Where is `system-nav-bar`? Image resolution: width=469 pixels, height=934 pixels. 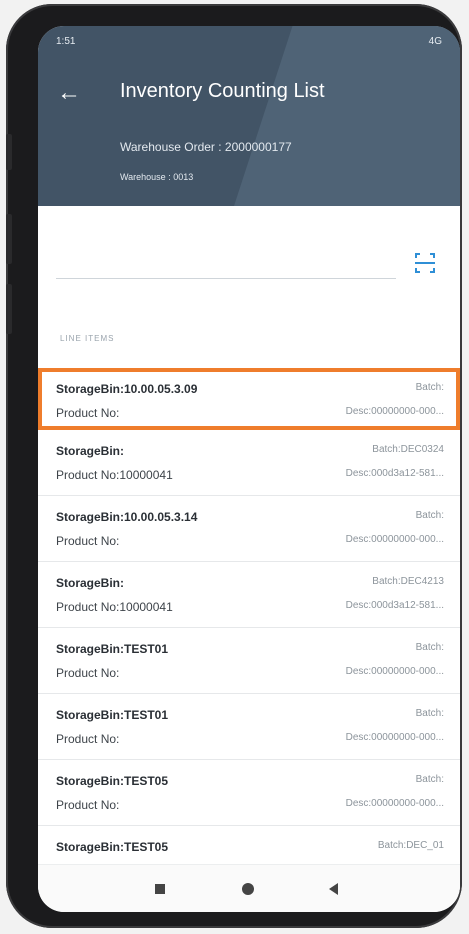 system-nav-bar is located at coordinates (249, 888).